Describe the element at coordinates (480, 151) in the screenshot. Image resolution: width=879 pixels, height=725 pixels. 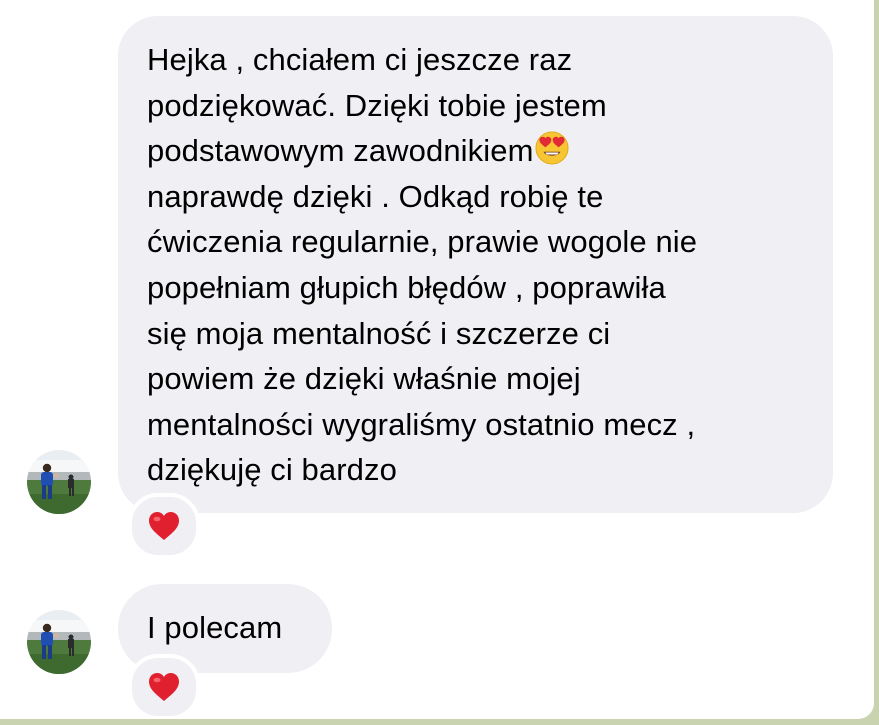
I see `message-text-line: podstawowym zawodnikiem` at that location.